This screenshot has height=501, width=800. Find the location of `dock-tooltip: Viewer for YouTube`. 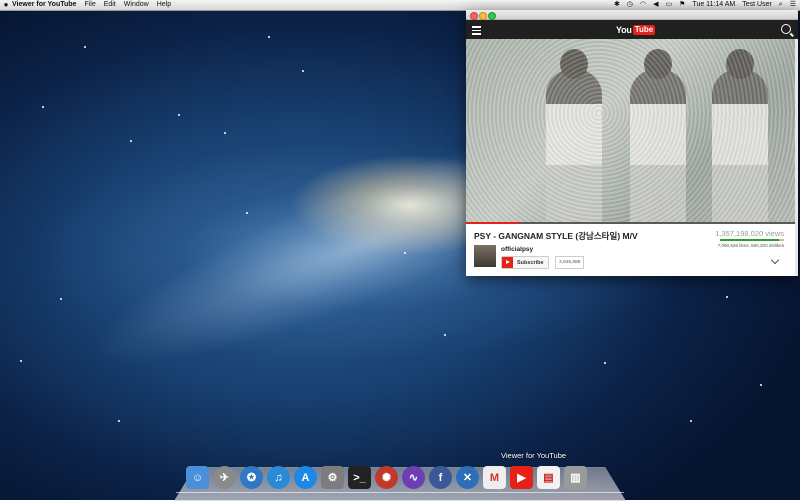

dock-tooltip: Viewer for YouTube is located at coordinates (534, 455).